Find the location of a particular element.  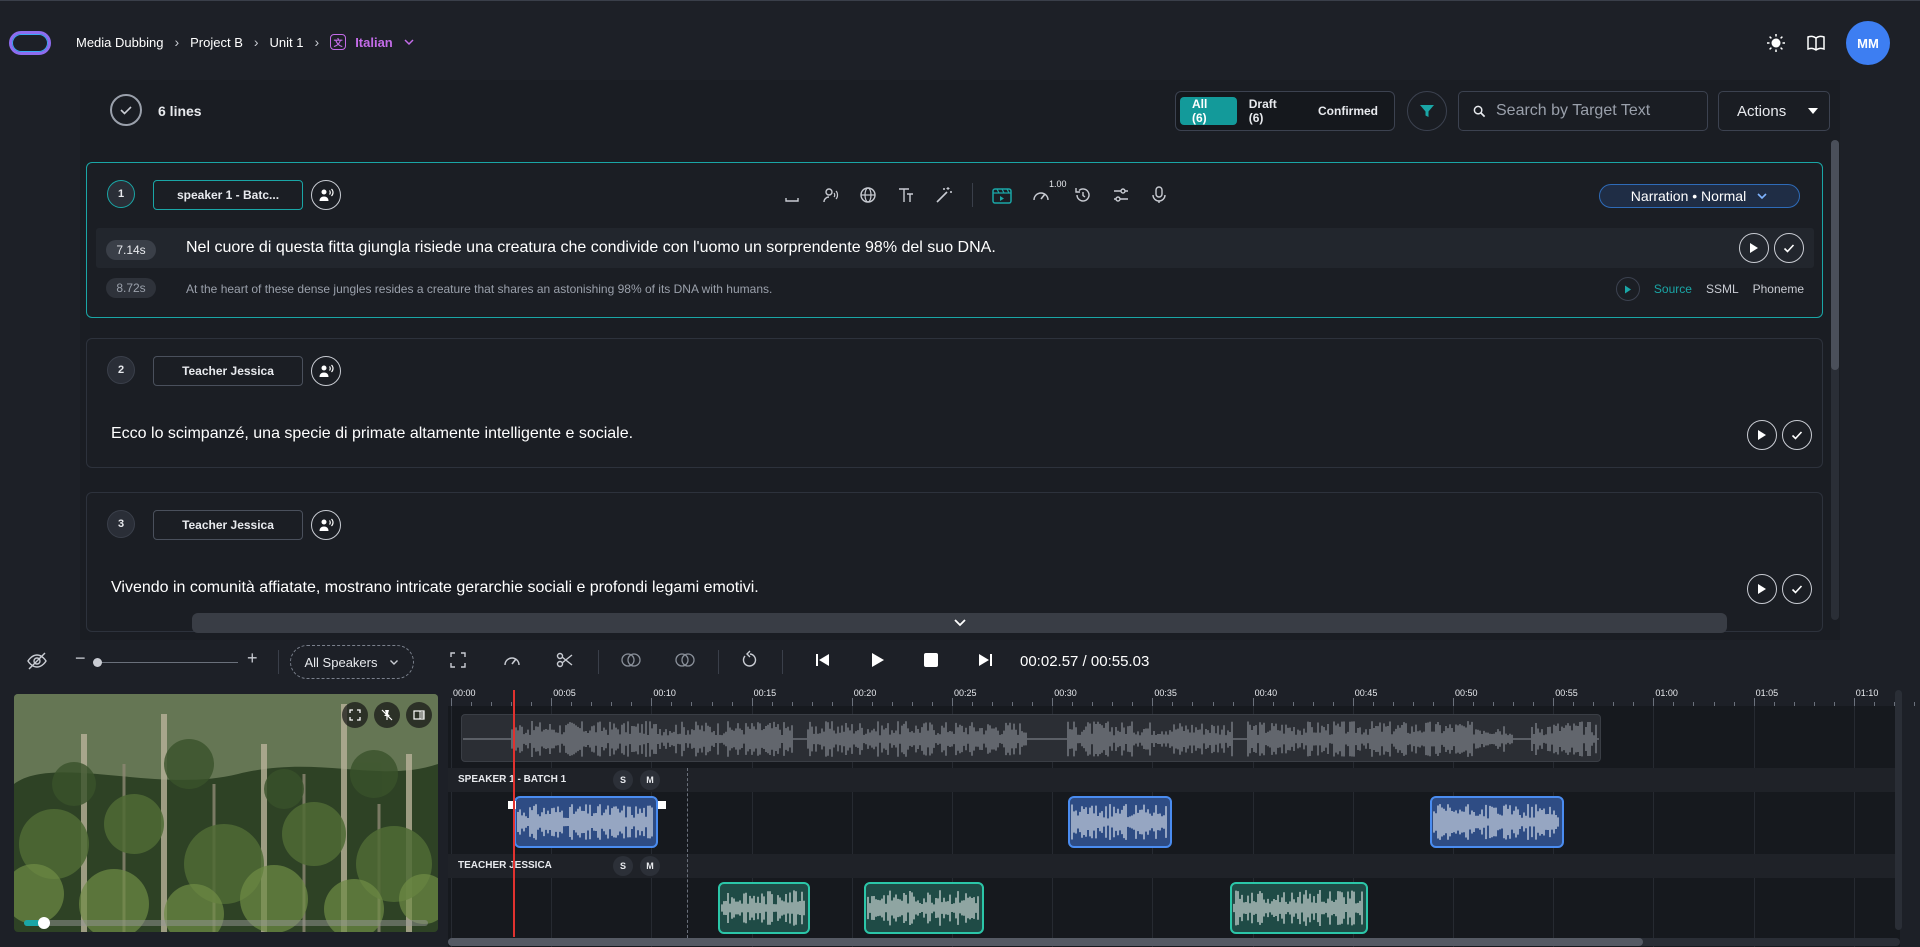

skip-back-icon is located at coordinates (823, 660).